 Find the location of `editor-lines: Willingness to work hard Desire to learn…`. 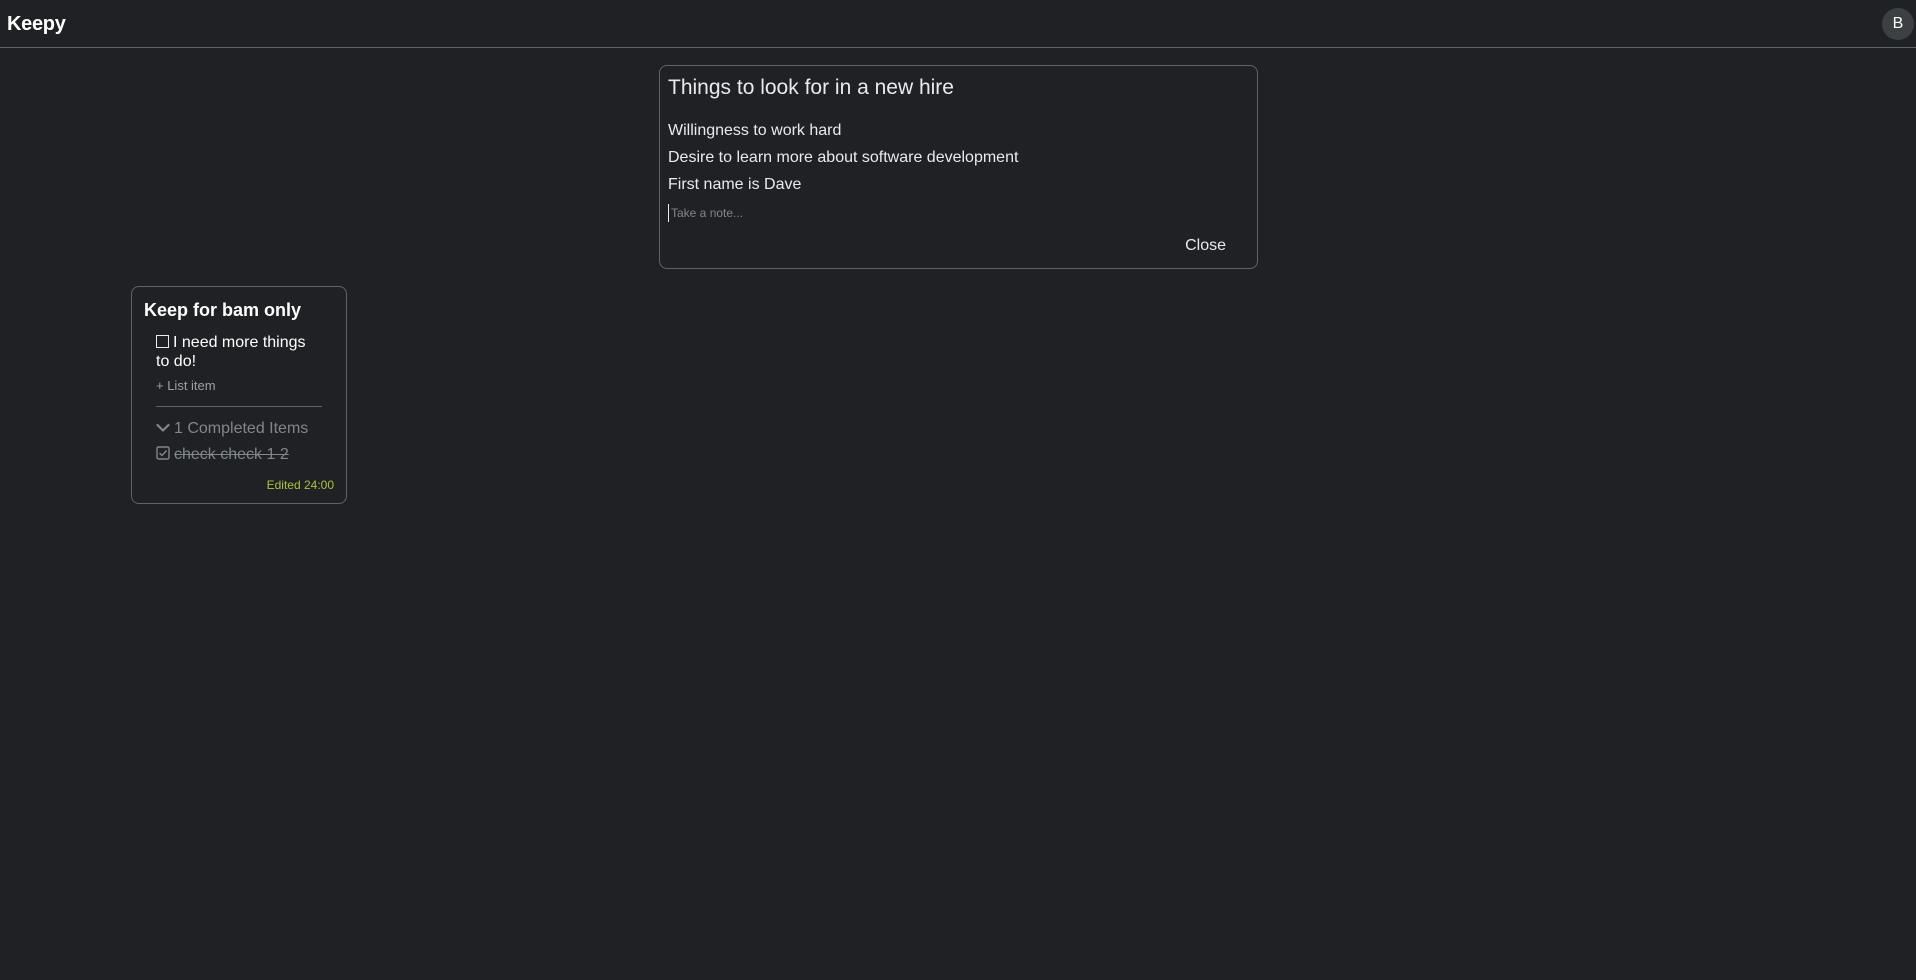

editor-lines: Willingness to work hard Desire to learn… is located at coordinates (843, 161).